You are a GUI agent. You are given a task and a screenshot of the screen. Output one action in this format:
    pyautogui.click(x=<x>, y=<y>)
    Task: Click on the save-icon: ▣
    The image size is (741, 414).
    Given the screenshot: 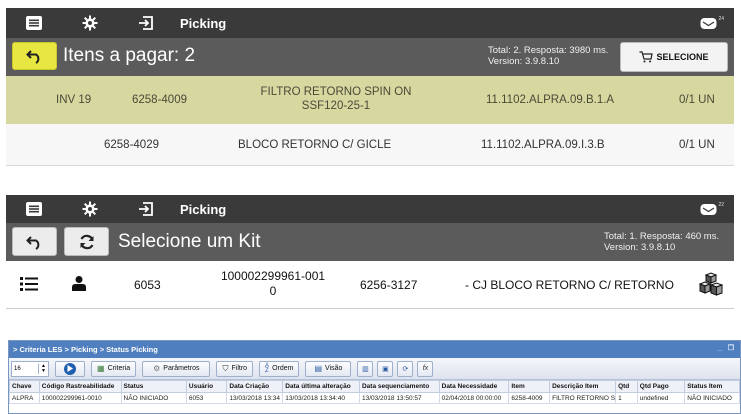 What is the action you would take?
    pyautogui.click(x=385, y=369)
    